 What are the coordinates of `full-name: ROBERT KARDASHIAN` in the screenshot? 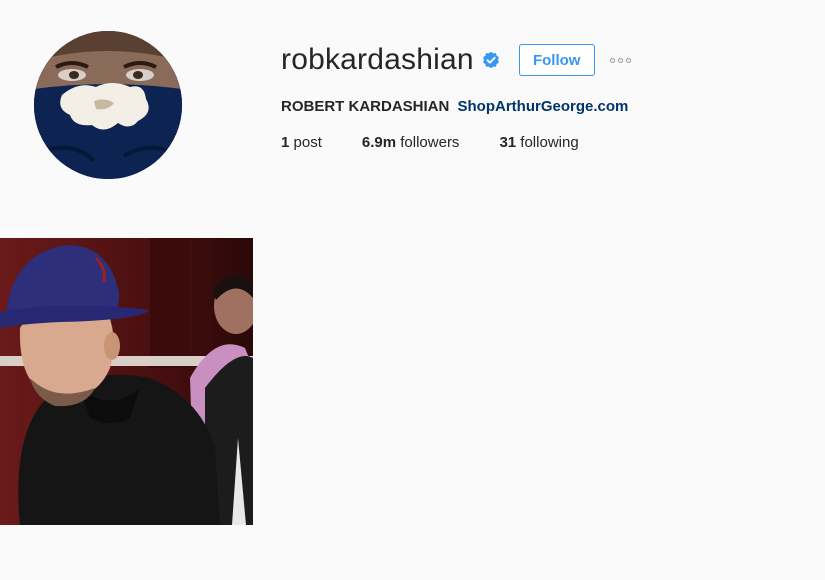 It's located at (365, 106).